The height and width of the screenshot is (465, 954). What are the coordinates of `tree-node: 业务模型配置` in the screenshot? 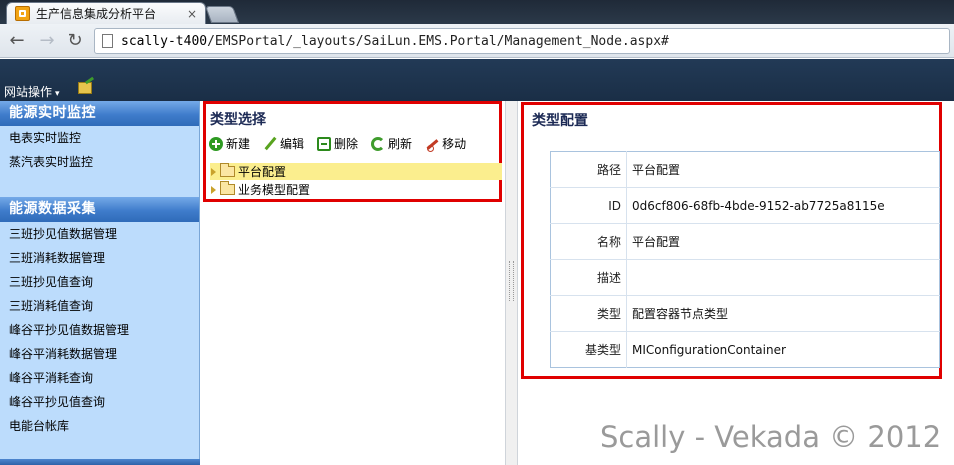 It's located at (260, 189).